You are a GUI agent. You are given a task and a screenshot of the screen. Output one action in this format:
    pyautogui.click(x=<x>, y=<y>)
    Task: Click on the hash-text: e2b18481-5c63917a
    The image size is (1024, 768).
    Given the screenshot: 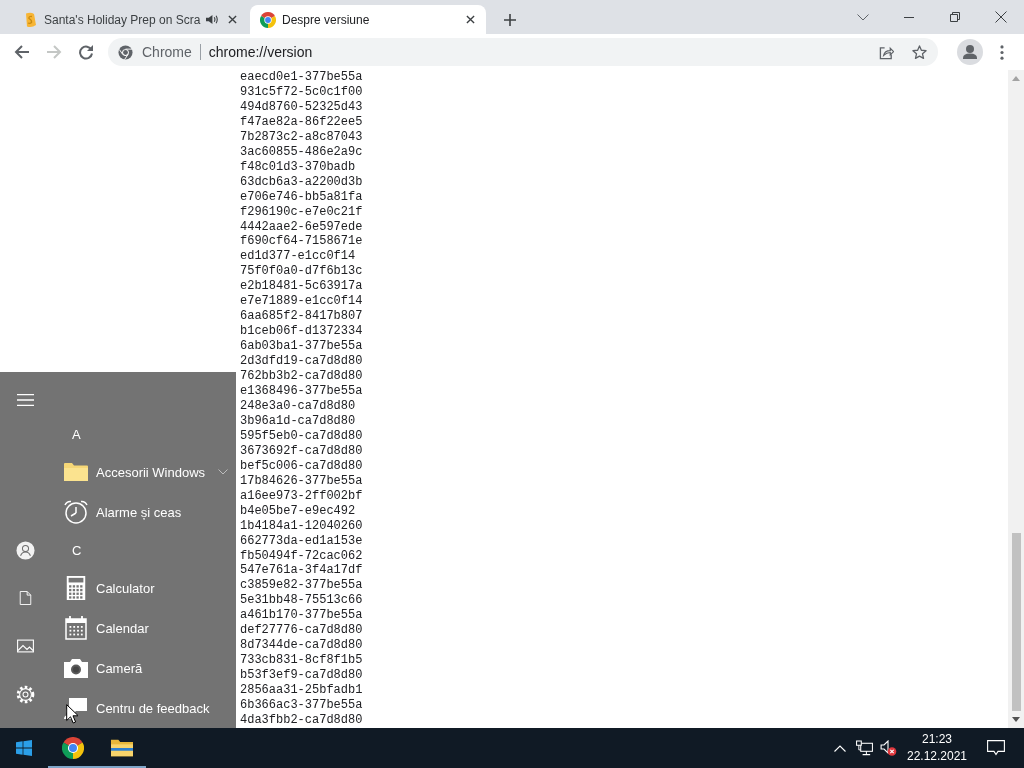 What is the action you would take?
    pyautogui.click(x=301, y=287)
    